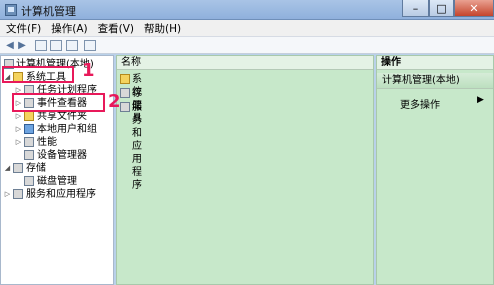  Describe the element at coordinates (247, 28) in the screenshot. I see `menu-bar: 文件(F) 操作(A) 查看(V) 帮助(H)` at that location.